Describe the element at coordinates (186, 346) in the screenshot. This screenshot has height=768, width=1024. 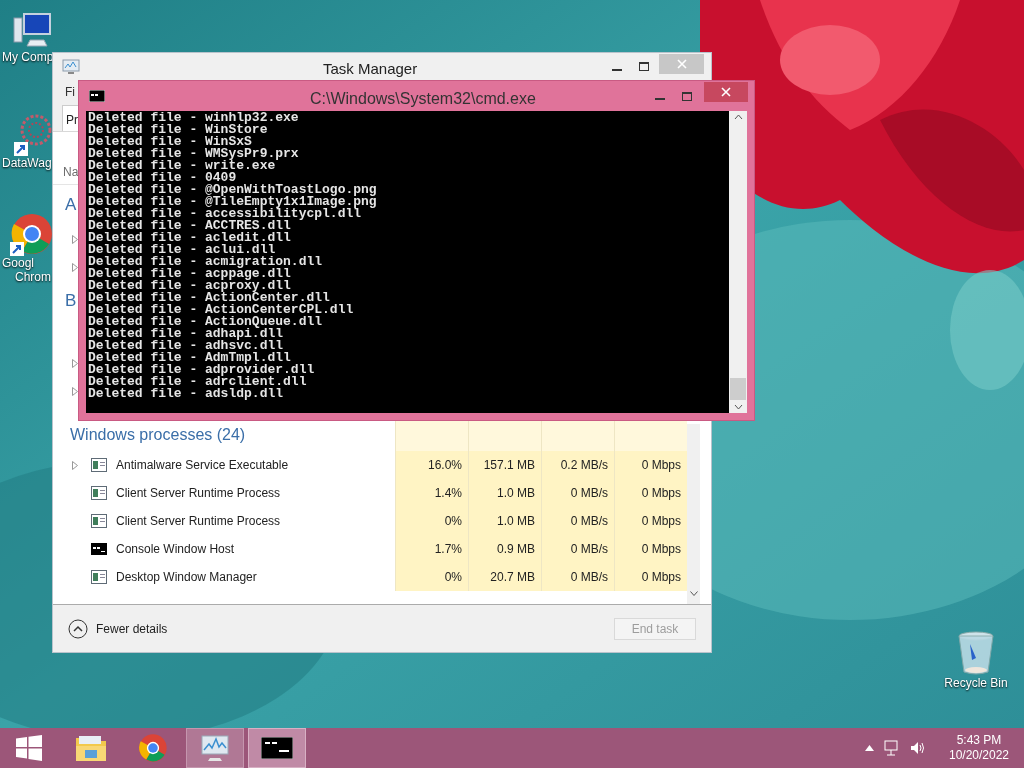
I see `console-line: Deleted file - adhsvc.dll` at that location.